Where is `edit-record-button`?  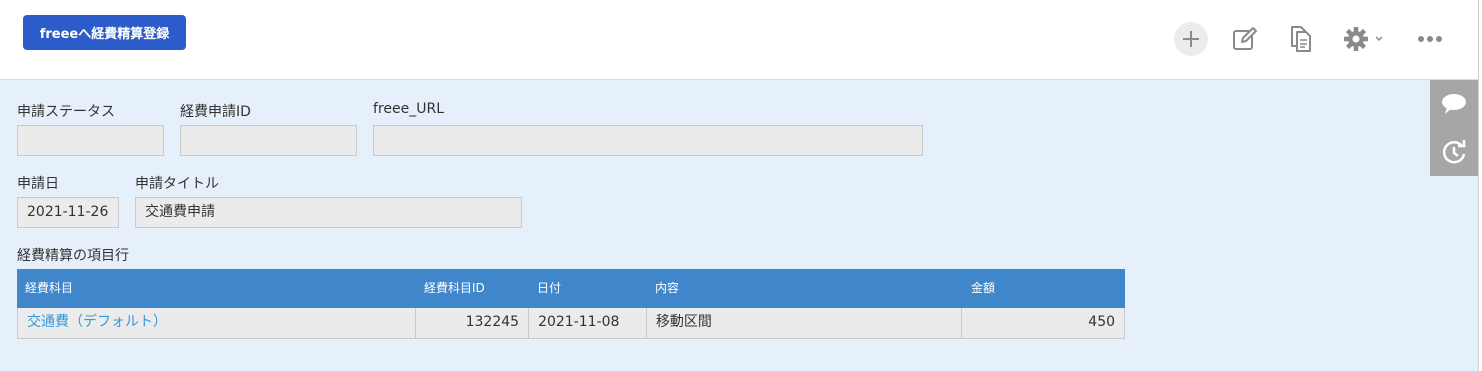 edit-record-button is located at coordinates (1245, 39).